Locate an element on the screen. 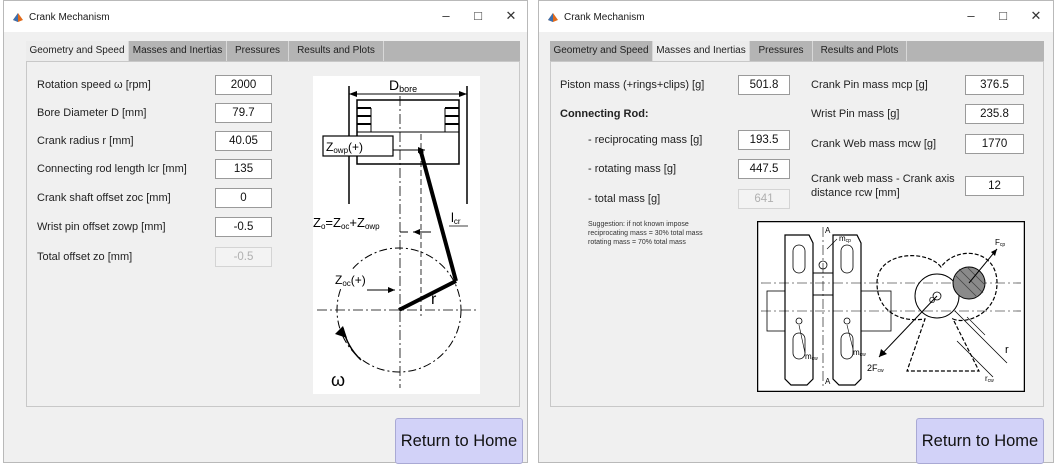 Image resolution: width=1057 pixels, height=465 pixels. crankshaft-diagram: A A mcp mcw mcw O Fcp is located at coordinates (891, 306).